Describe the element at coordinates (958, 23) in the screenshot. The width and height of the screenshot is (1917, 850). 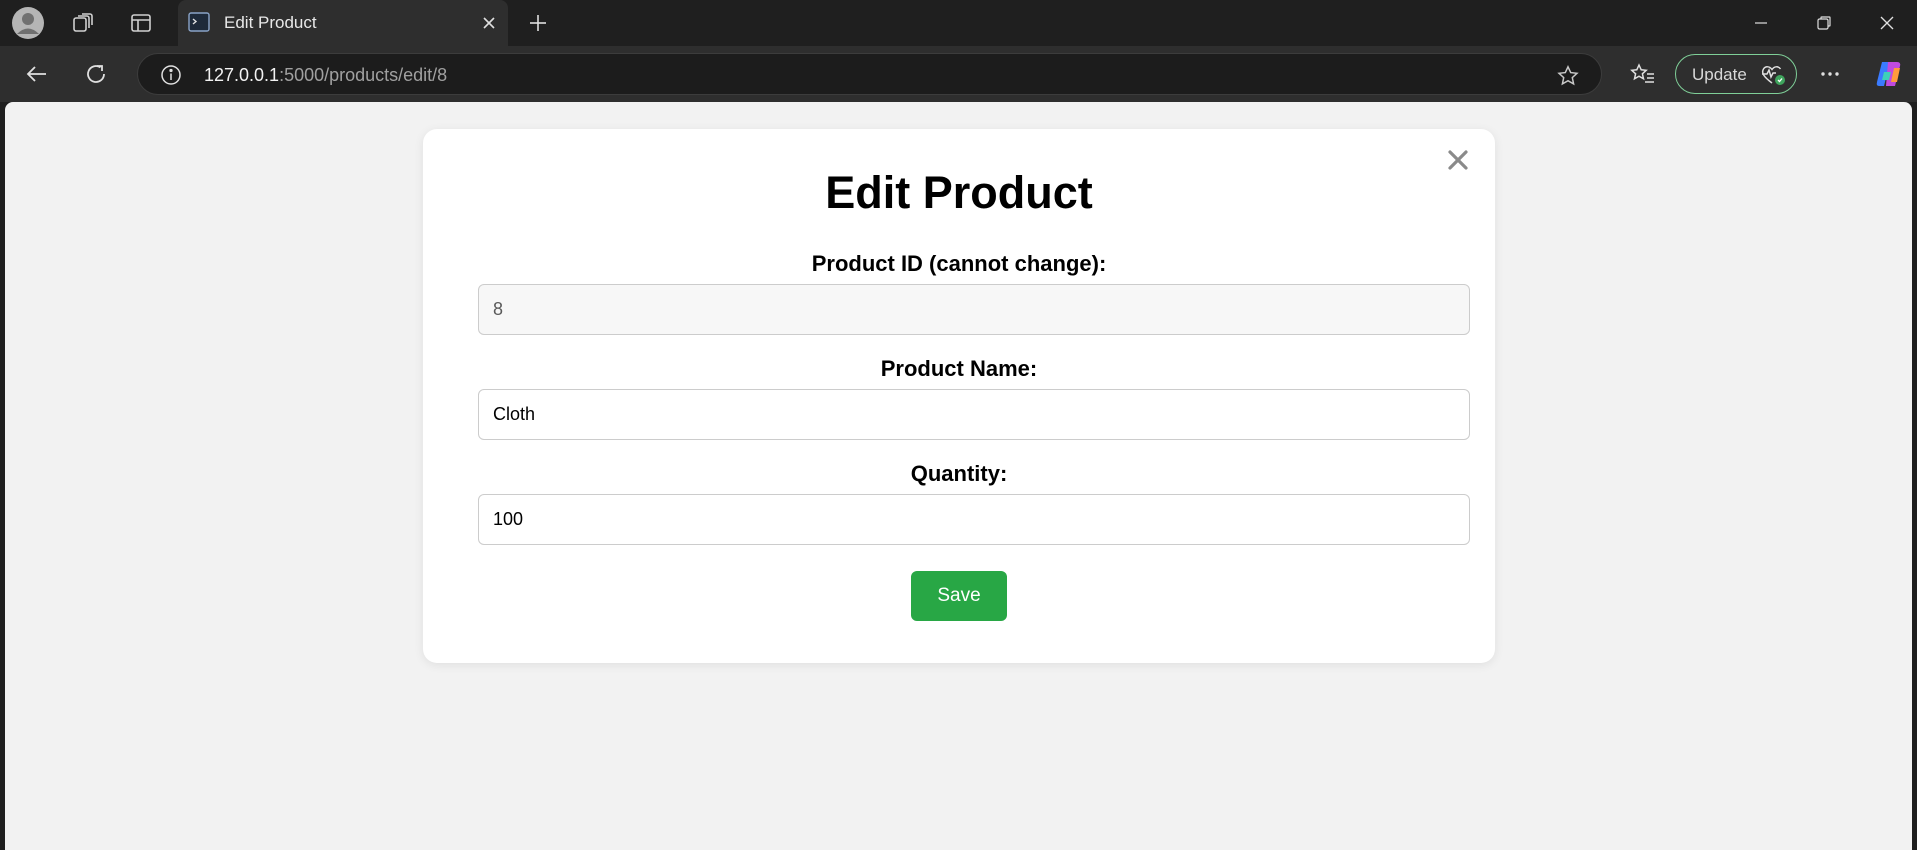
I see `tab-bar: Edit Product` at that location.